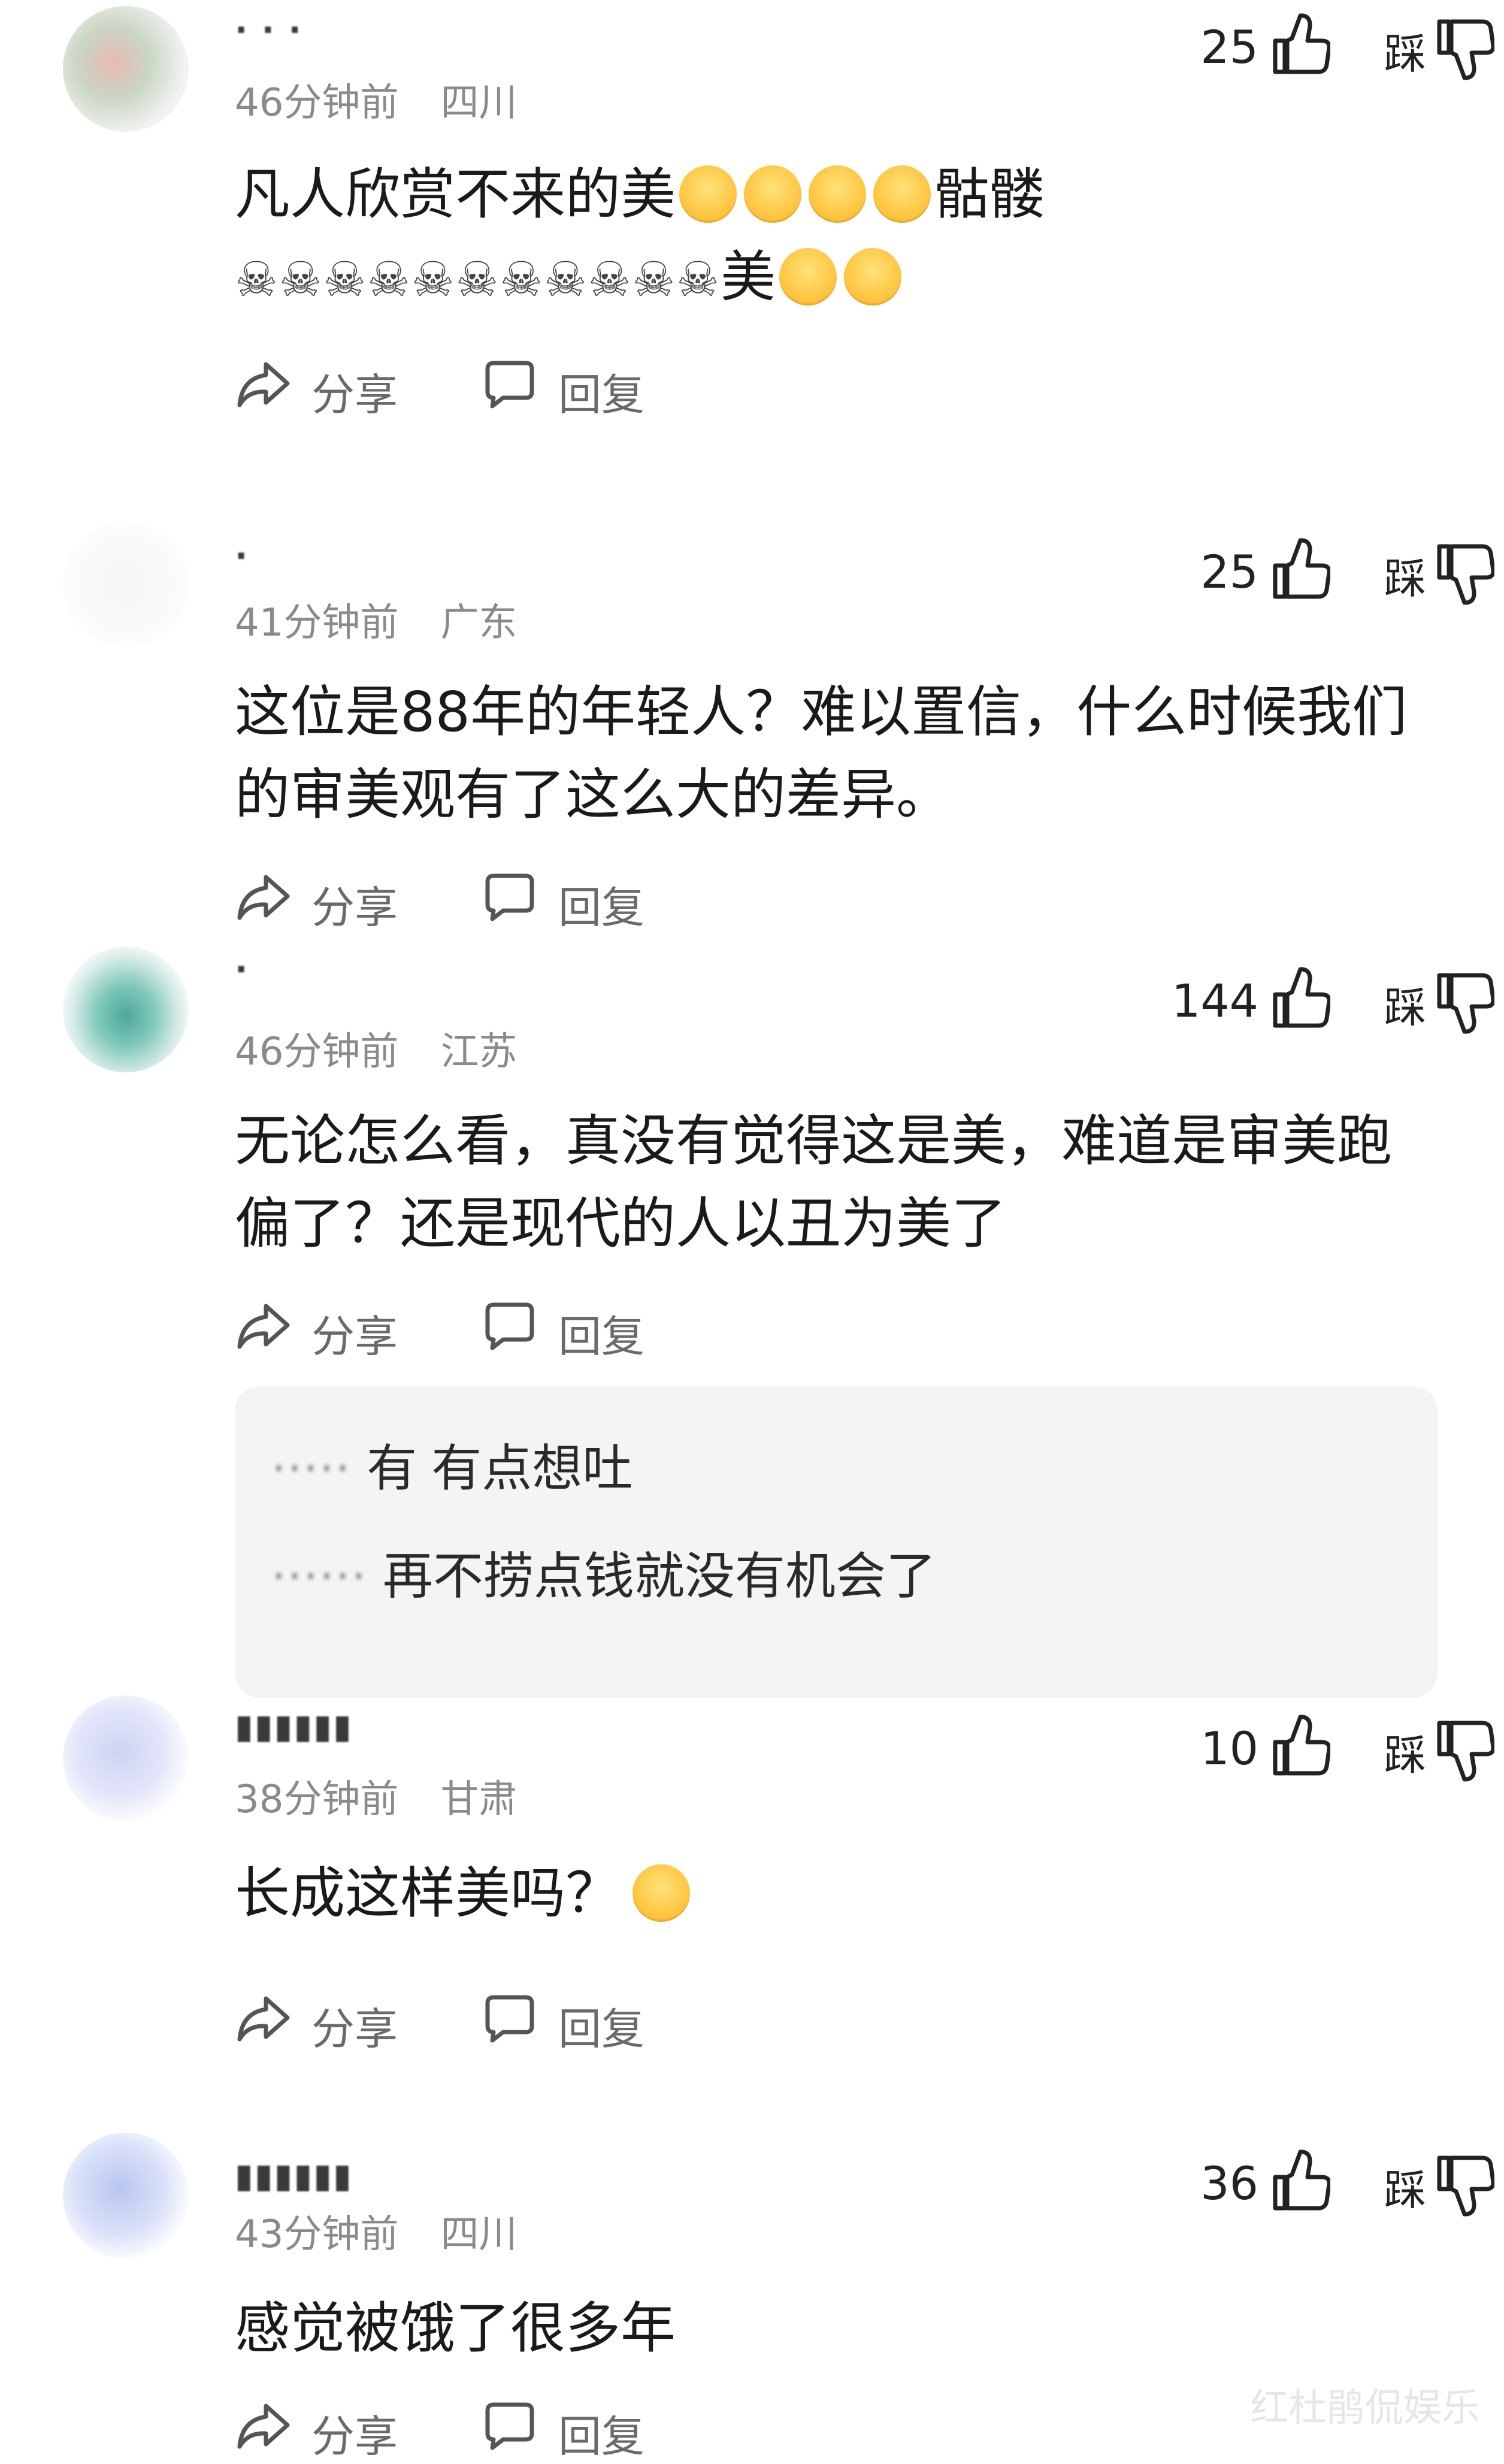 This screenshot has width=1504, height=2464. Describe the element at coordinates (659, 1576) in the screenshot. I see `reply-text: 再不捞点钱就没有机会了` at that location.